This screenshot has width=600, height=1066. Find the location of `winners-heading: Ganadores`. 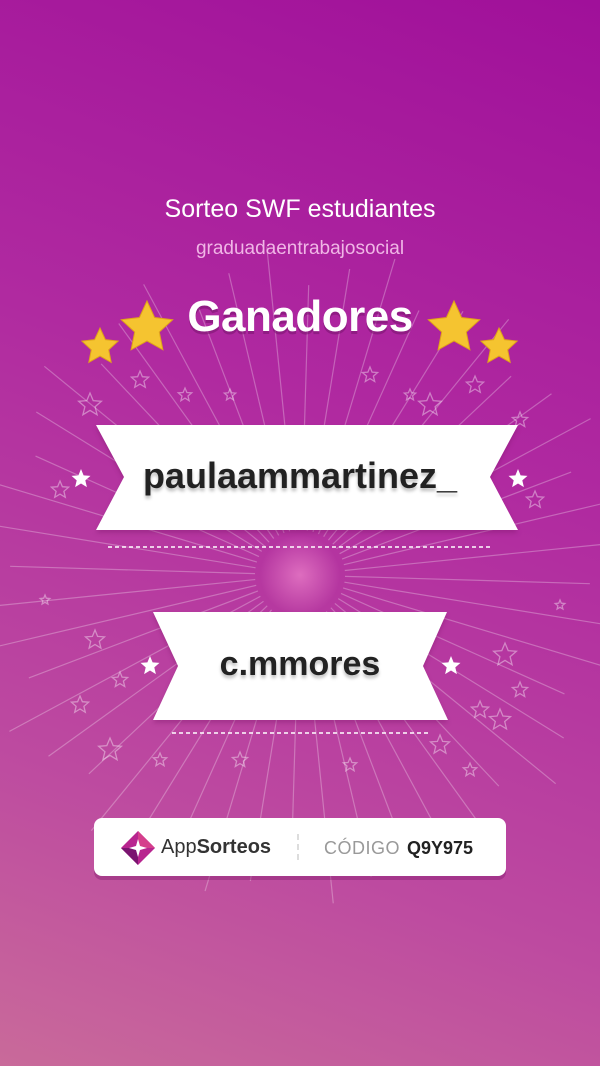

winners-heading: Ganadores is located at coordinates (300, 316).